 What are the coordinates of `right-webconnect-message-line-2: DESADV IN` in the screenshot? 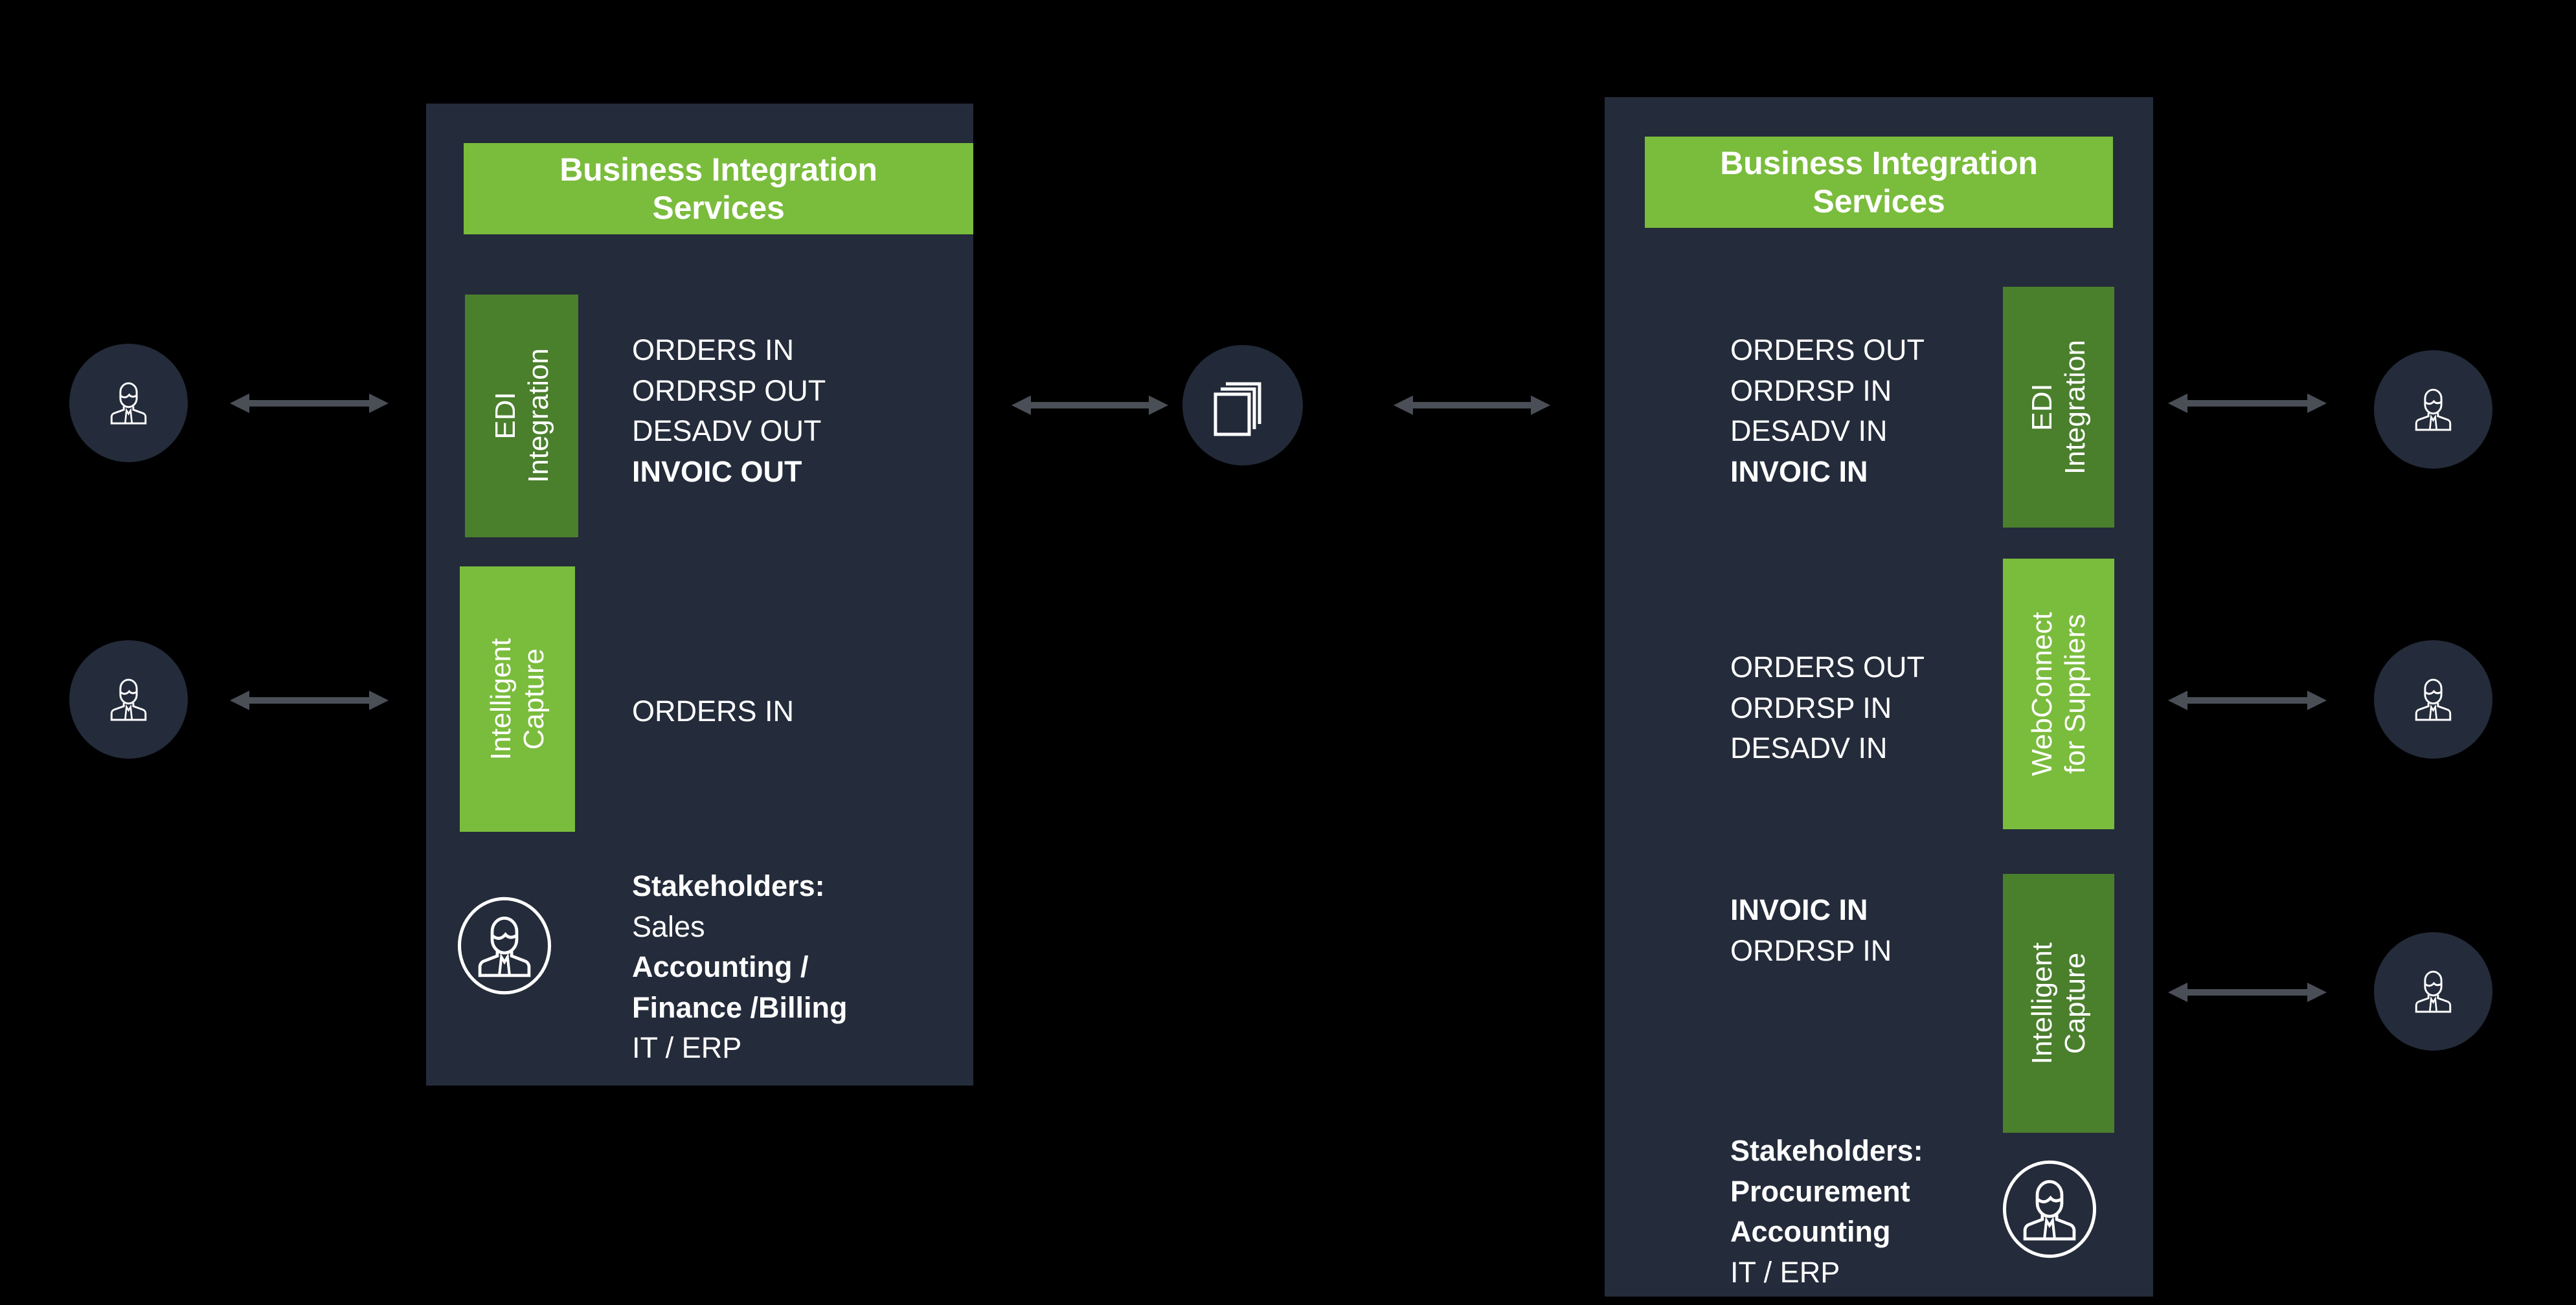 It's located at (1809, 748).